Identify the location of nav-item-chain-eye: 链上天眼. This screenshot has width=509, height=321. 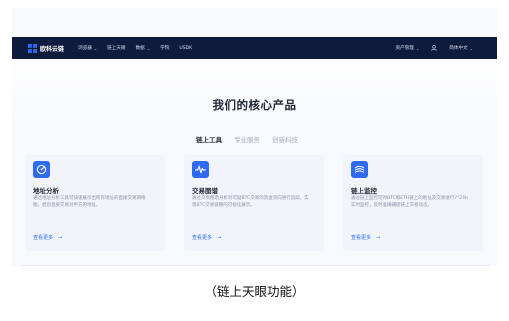
(116, 48).